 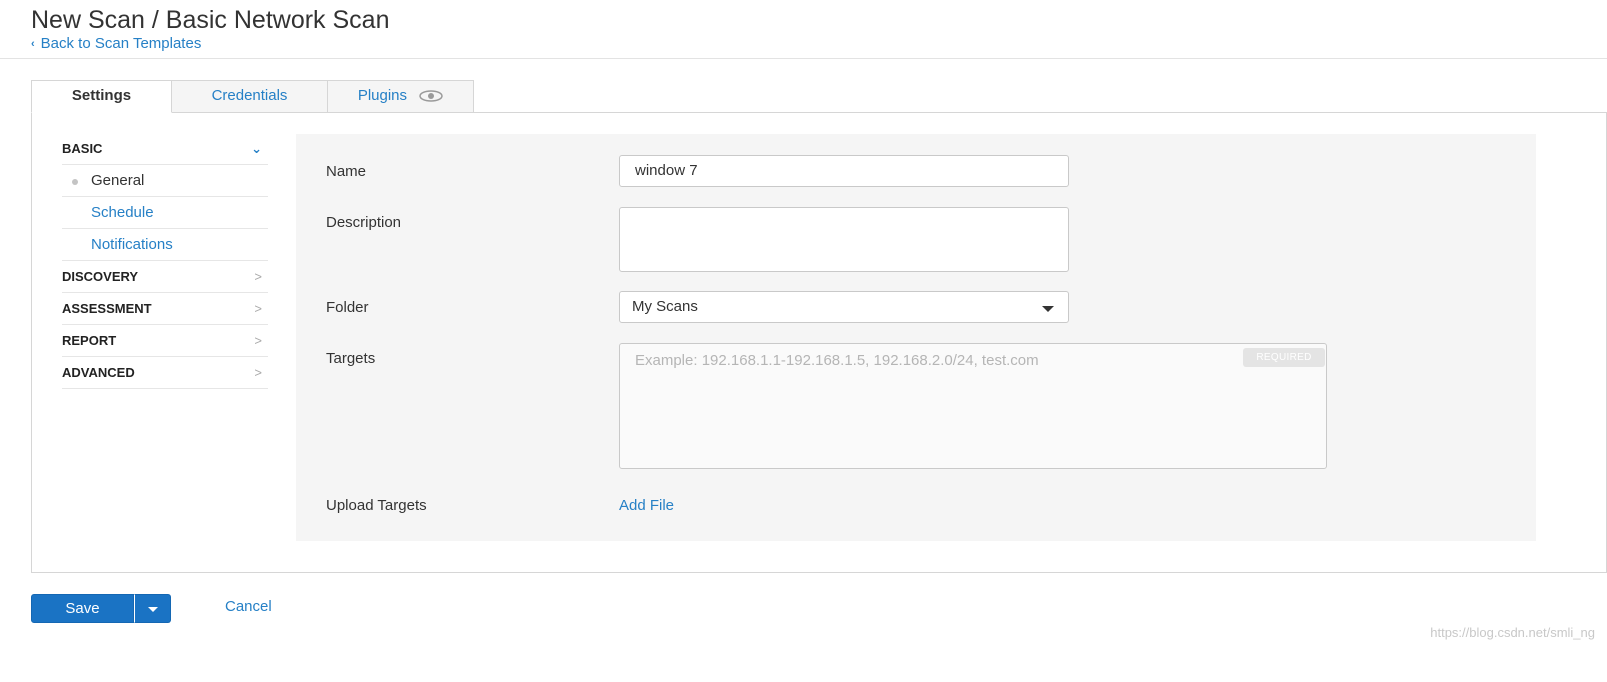 What do you see at coordinates (431, 96) in the screenshot?
I see `eye-icon` at bounding box center [431, 96].